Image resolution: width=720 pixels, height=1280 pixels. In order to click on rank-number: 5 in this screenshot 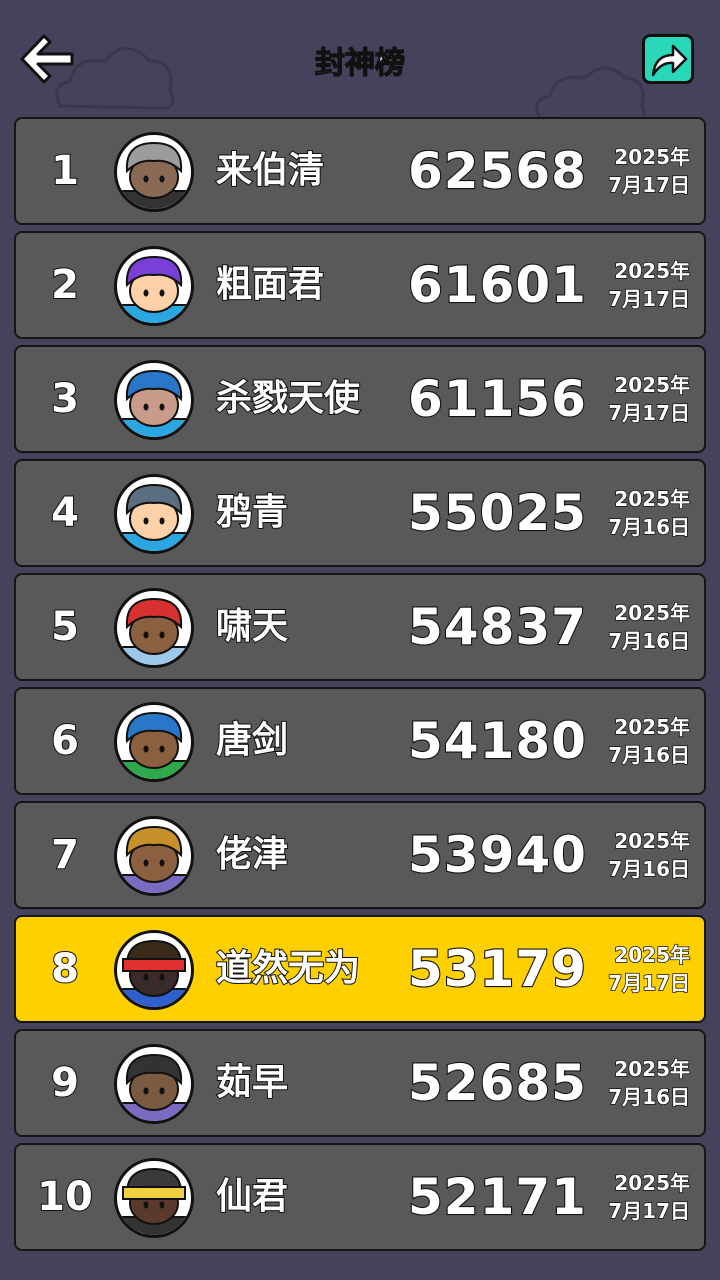, I will do `click(65, 627)`.